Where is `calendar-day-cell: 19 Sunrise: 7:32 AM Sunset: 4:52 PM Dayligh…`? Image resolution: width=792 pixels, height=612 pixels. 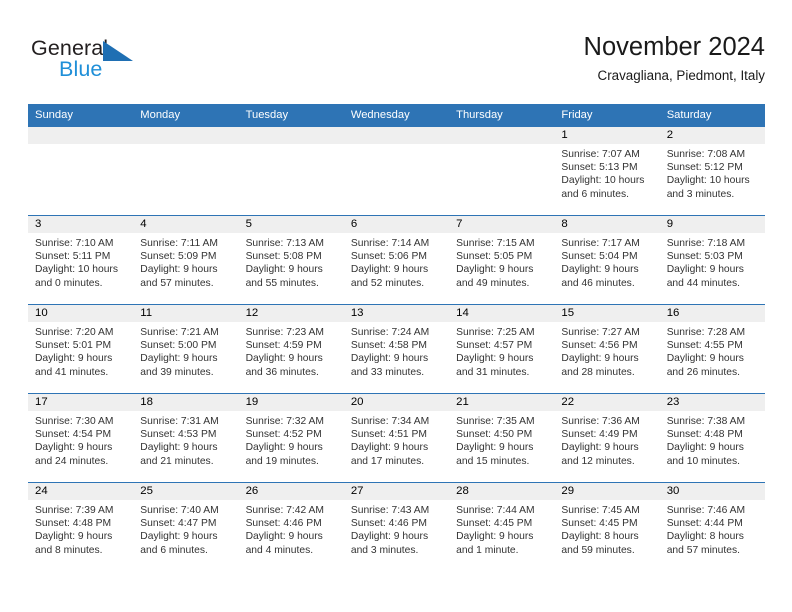 calendar-day-cell: 19 Sunrise: 7:32 AM Sunset: 4:52 PM Dayligh… is located at coordinates (291, 438).